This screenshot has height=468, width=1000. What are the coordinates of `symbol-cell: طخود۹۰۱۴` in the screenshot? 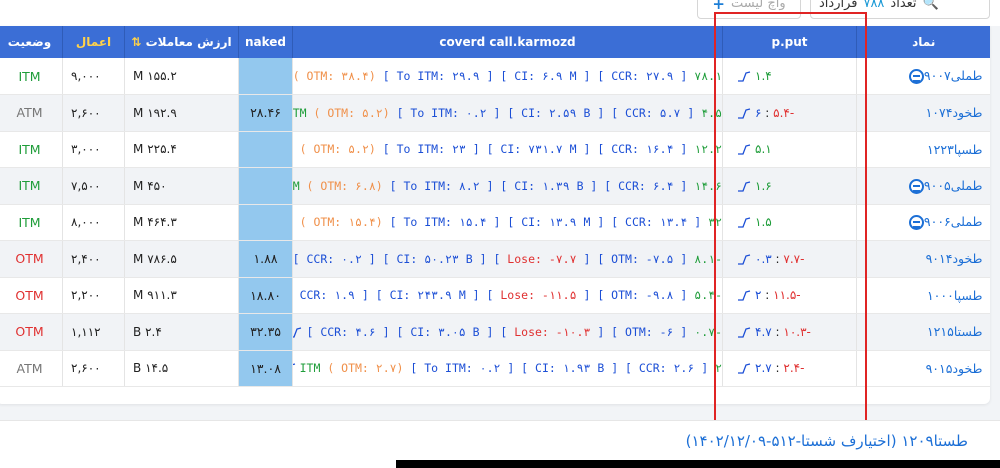 It's located at (923, 259).